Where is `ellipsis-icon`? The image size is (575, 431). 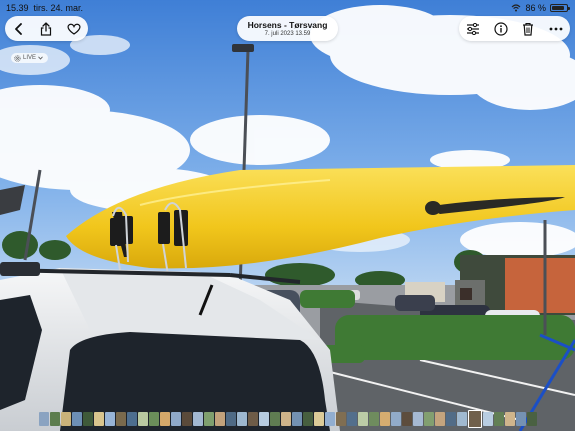 ellipsis-icon is located at coordinates (556, 28).